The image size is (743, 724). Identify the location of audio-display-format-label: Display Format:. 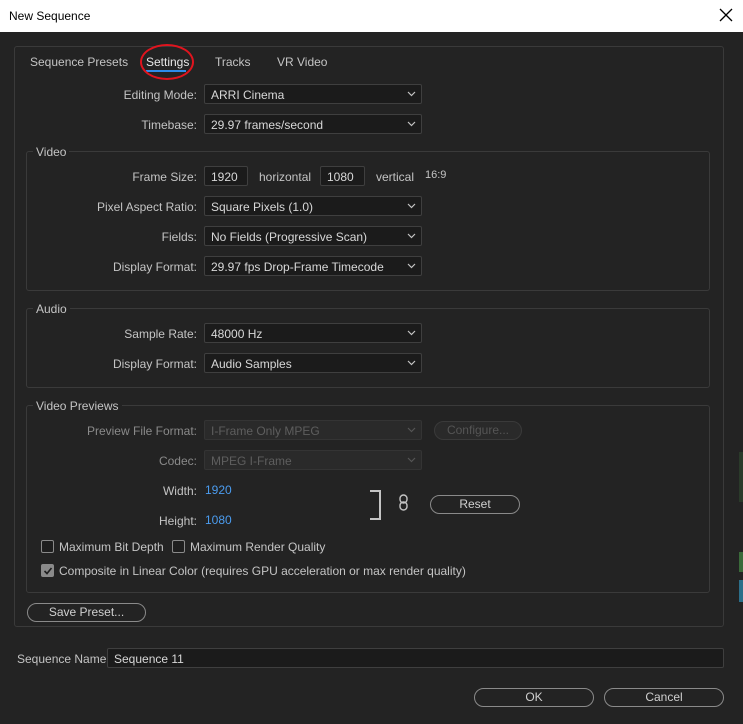
(154, 364).